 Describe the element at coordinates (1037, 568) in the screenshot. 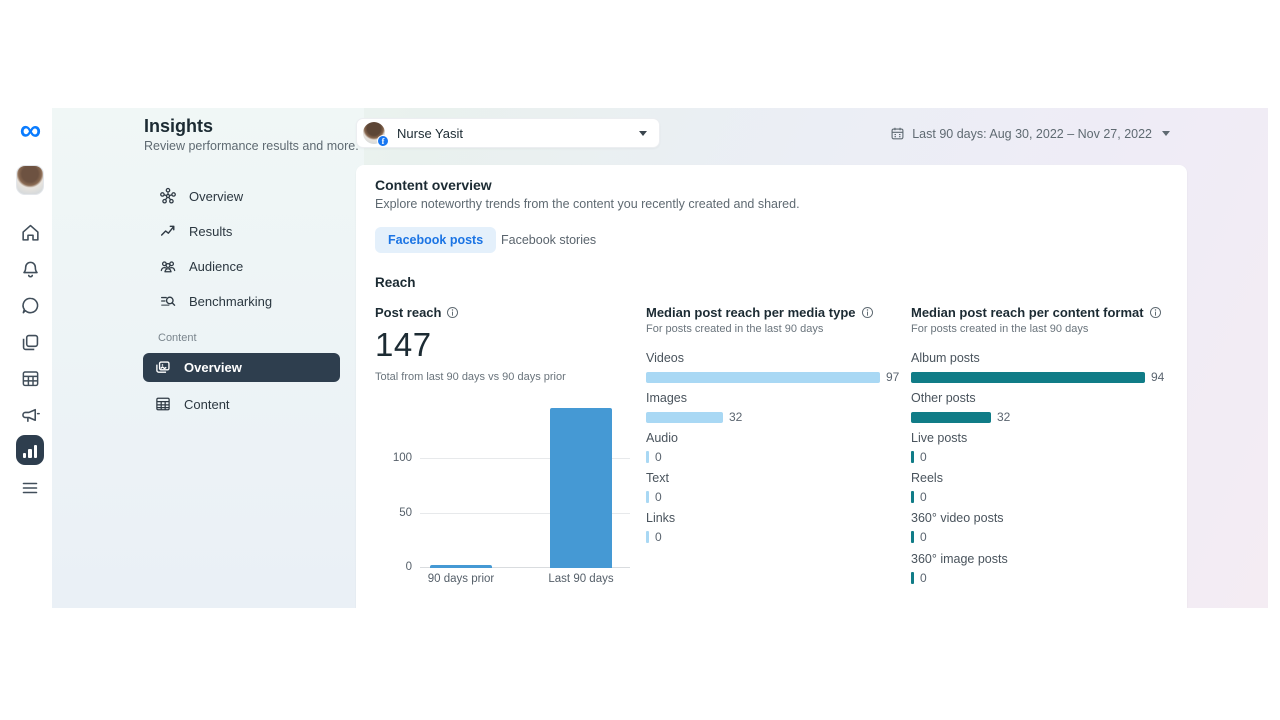

I see `hbar-row-360-image-posts: 360° image posts 0` at that location.